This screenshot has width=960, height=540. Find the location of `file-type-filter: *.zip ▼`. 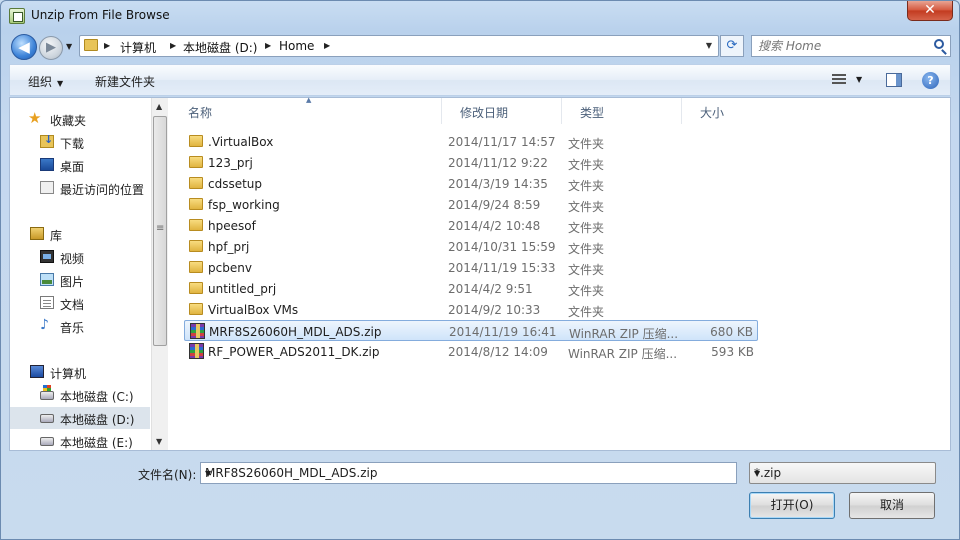

file-type-filter: *.zip ▼ is located at coordinates (842, 473).